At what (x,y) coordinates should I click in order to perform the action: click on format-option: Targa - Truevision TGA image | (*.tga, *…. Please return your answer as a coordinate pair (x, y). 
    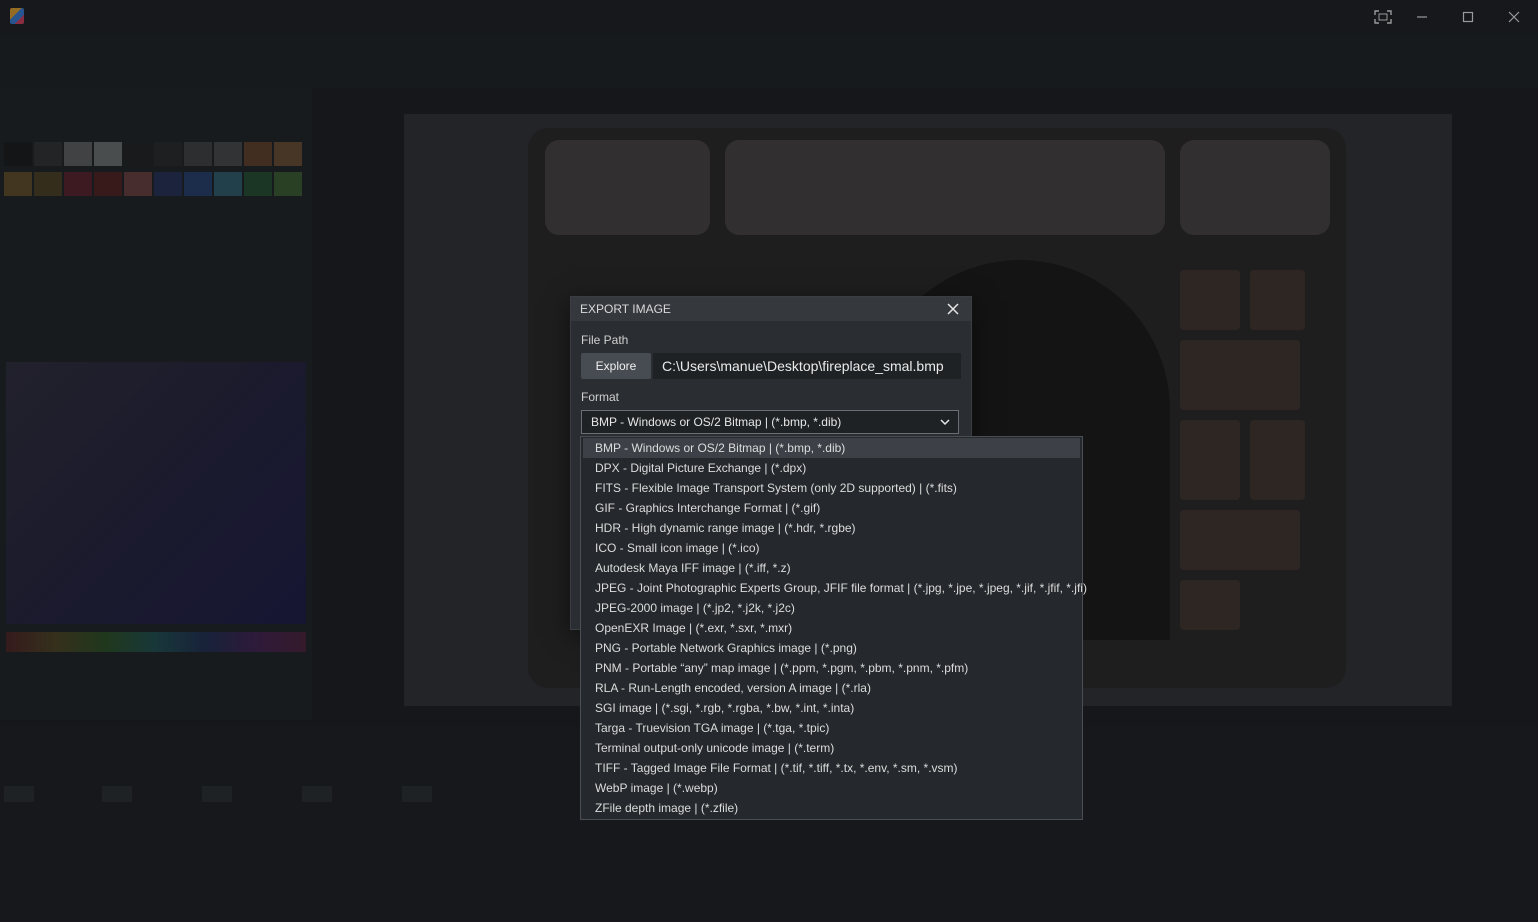
    Looking at the image, I should click on (831, 728).